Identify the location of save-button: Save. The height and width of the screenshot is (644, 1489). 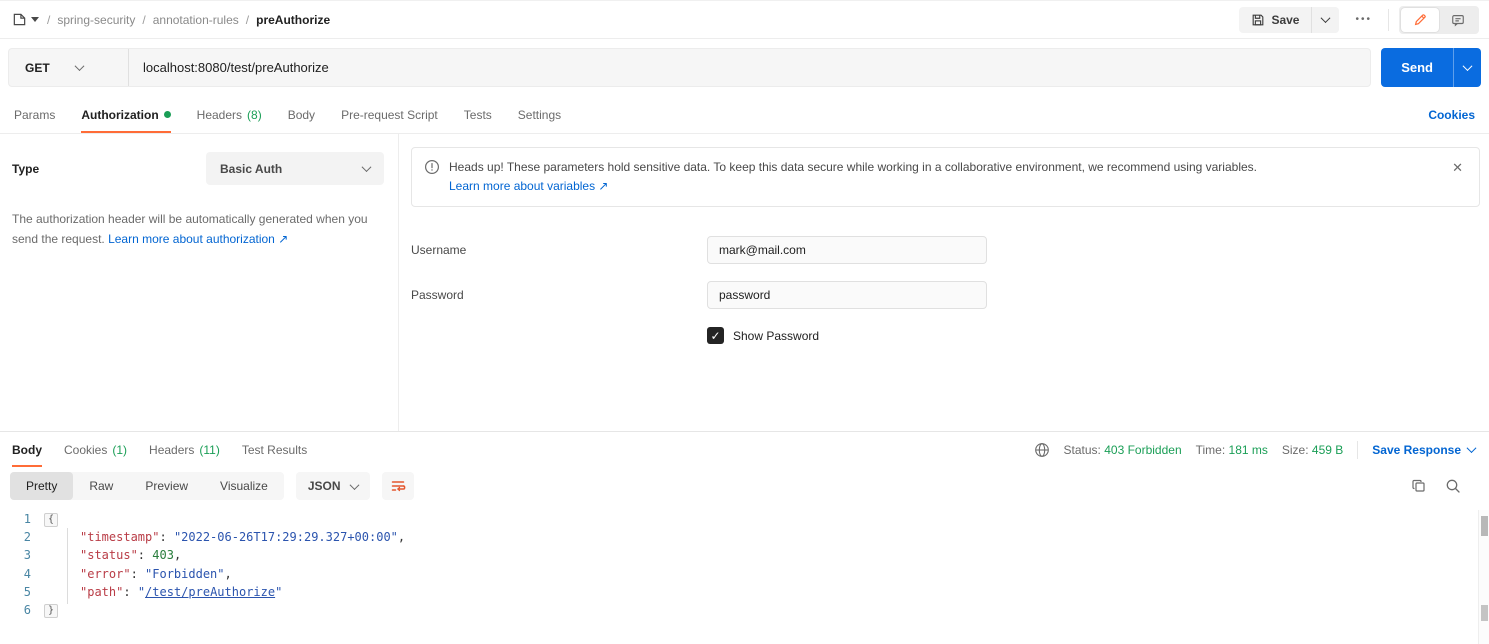
(1275, 20).